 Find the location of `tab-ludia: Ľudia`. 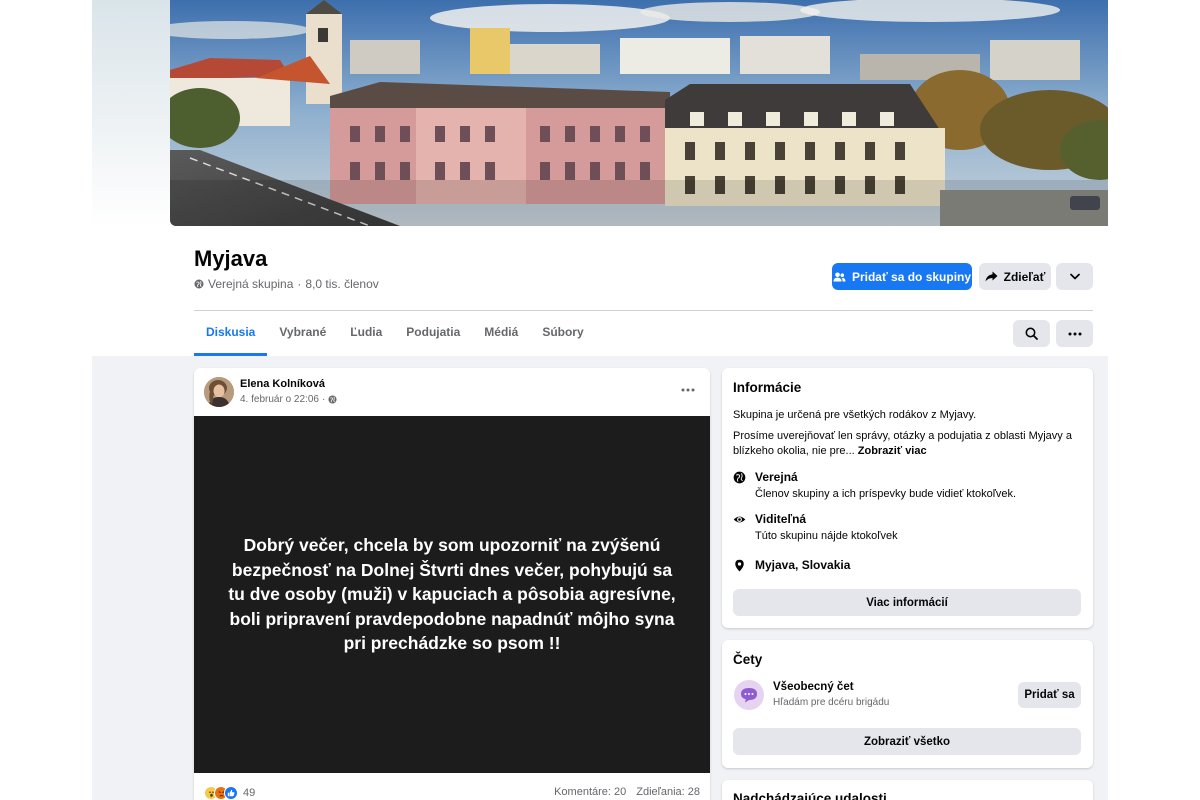

tab-ludia: Ľudia is located at coordinates (366, 333).